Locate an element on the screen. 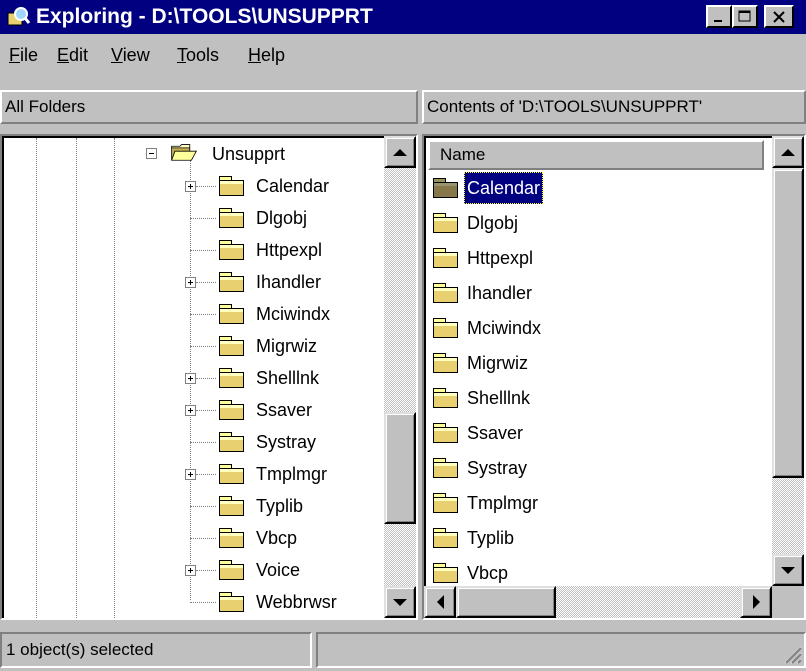 The width and height of the screenshot is (806, 671). close-icon is located at coordinates (779, 16).